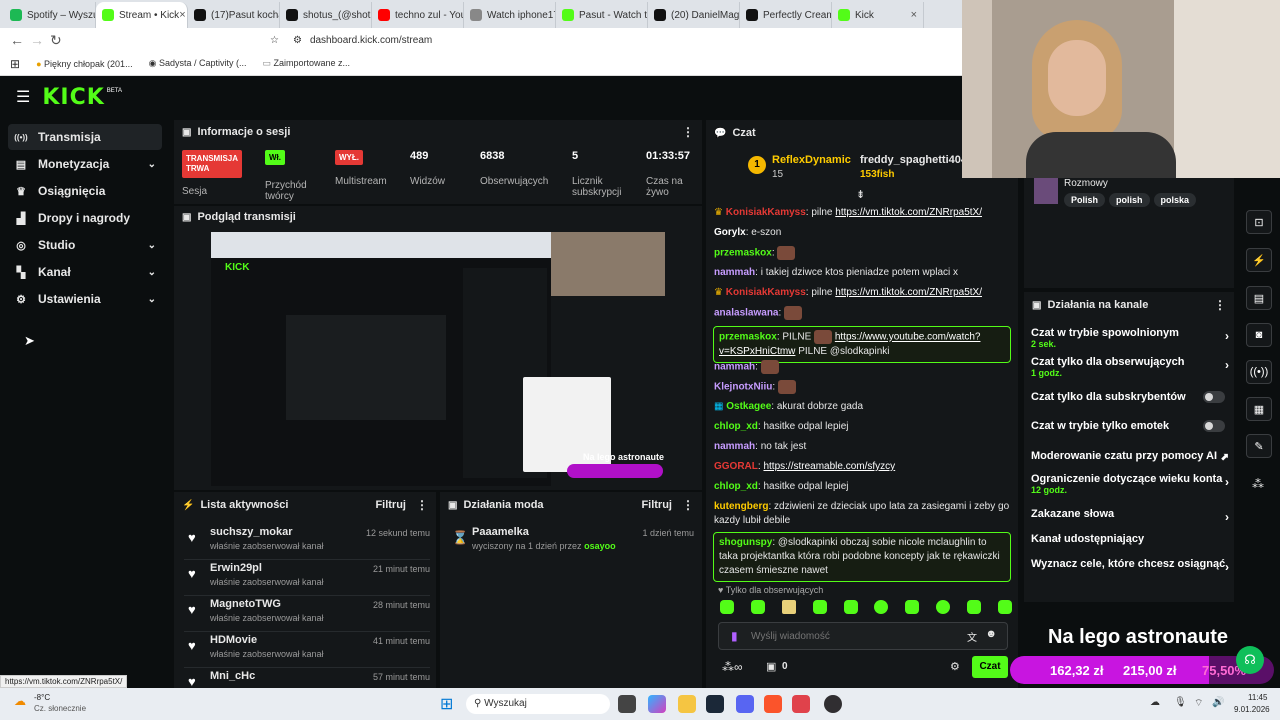 The width and height of the screenshot is (1280, 720). I want to click on activity-filter-button: Filtruj, so click(390, 505).